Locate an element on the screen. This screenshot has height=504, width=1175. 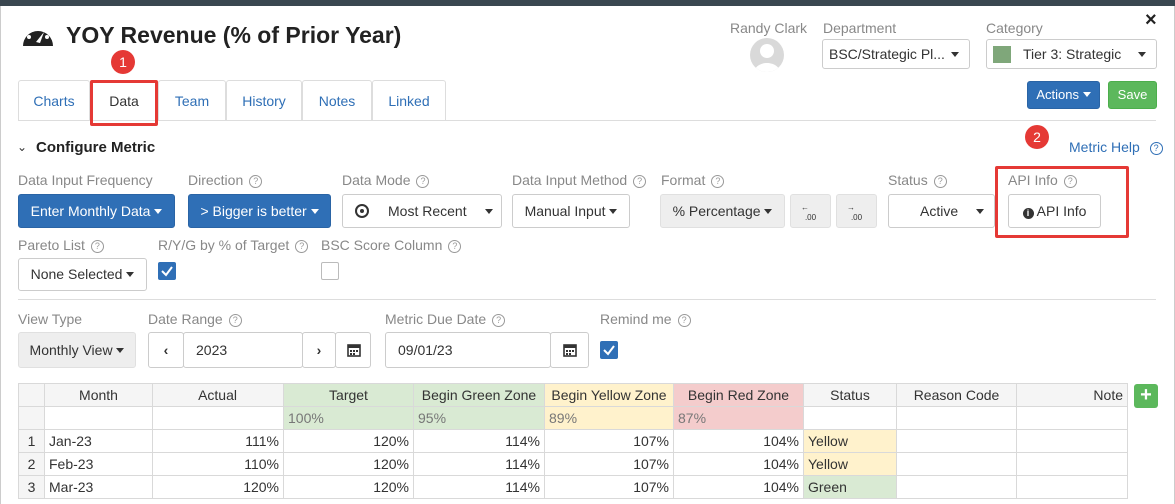
remind-checkbox is located at coordinates (609, 350).